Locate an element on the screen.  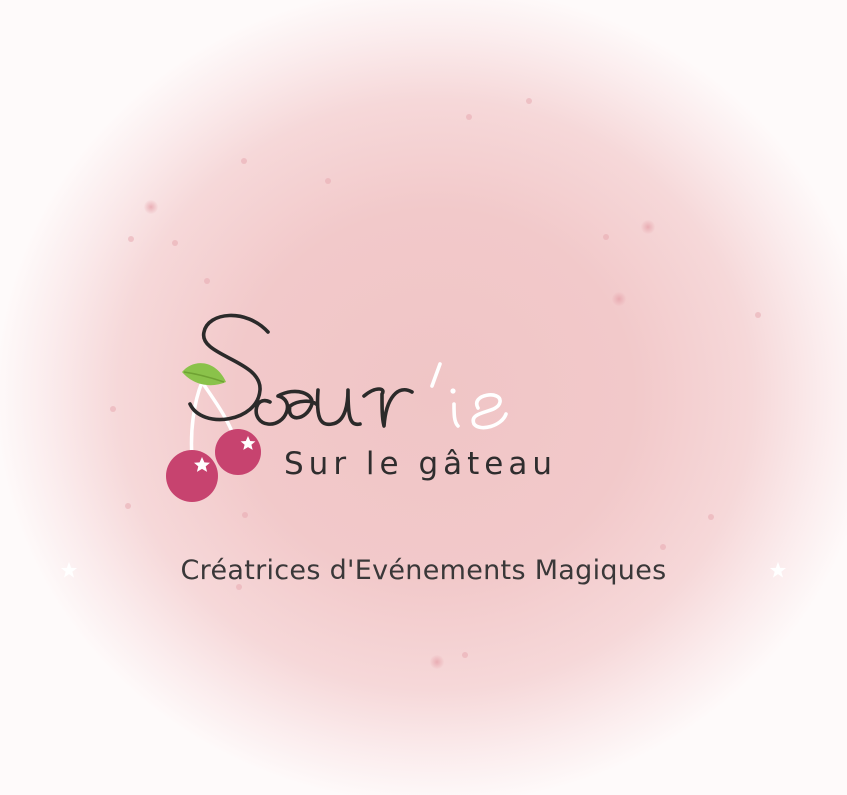
cherries-icon is located at coordinates (213, 432).